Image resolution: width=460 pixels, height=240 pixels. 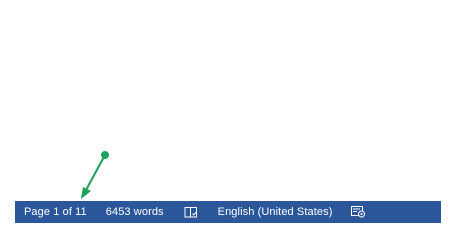 What do you see at coordinates (275, 212) in the screenshot?
I see `language-indicator: English (United States)` at bounding box center [275, 212].